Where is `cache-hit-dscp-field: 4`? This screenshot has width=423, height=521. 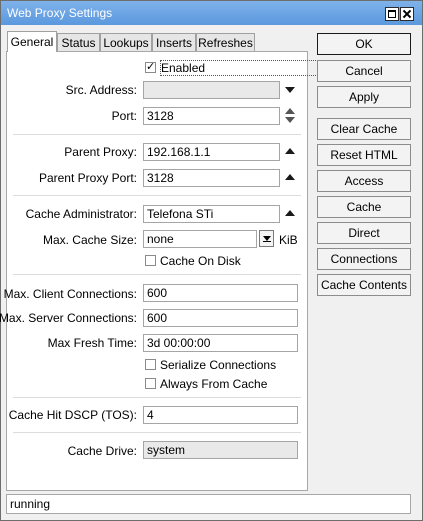 cache-hit-dscp-field: 4 is located at coordinates (220, 415).